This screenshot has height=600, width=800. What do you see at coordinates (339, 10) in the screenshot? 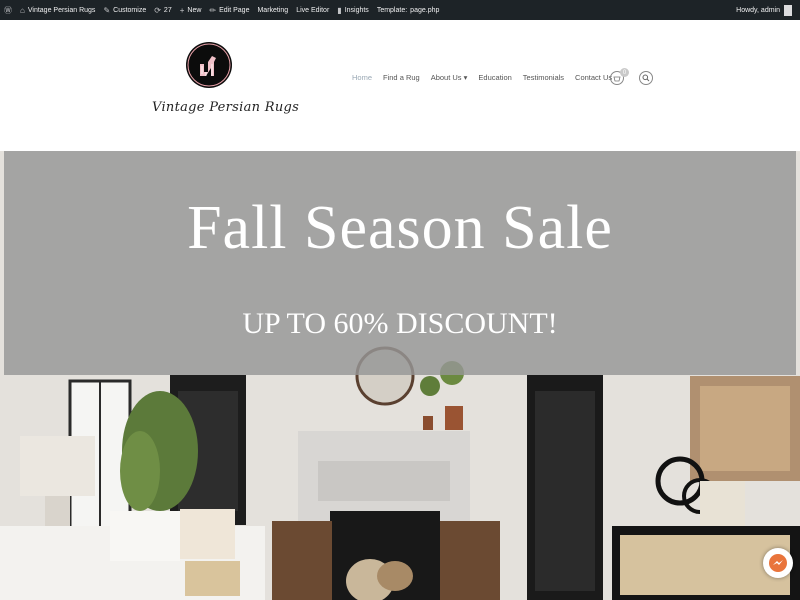
I see `bar-chart-icon: ▮` at bounding box center [339, 10].